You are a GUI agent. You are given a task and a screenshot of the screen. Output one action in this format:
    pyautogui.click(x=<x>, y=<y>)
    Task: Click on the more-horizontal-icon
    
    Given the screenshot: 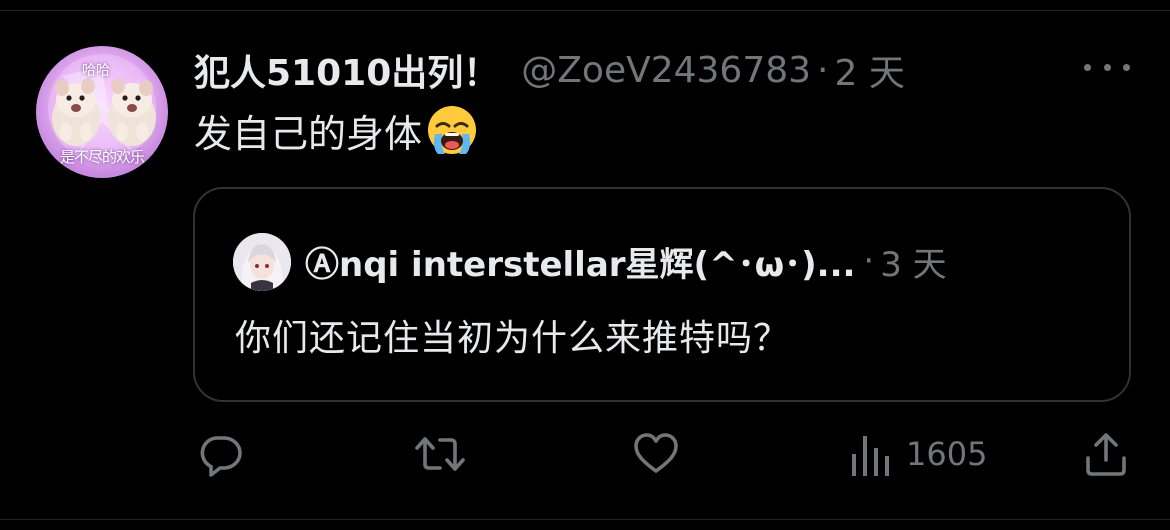 What is the action you would take?
    pyautogui.click(x=1107, y=67)
    